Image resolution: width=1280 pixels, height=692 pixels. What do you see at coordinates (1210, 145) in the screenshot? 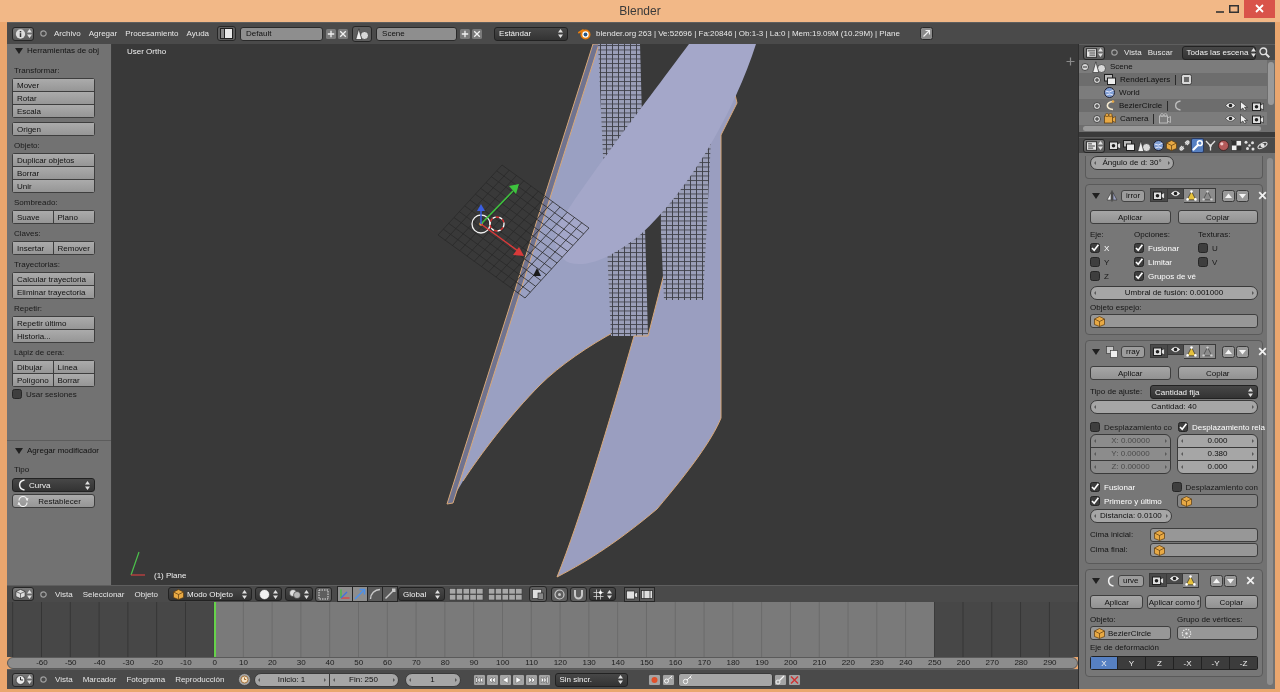
I see `curve-data-icon` at bounding box center [1210, 145].